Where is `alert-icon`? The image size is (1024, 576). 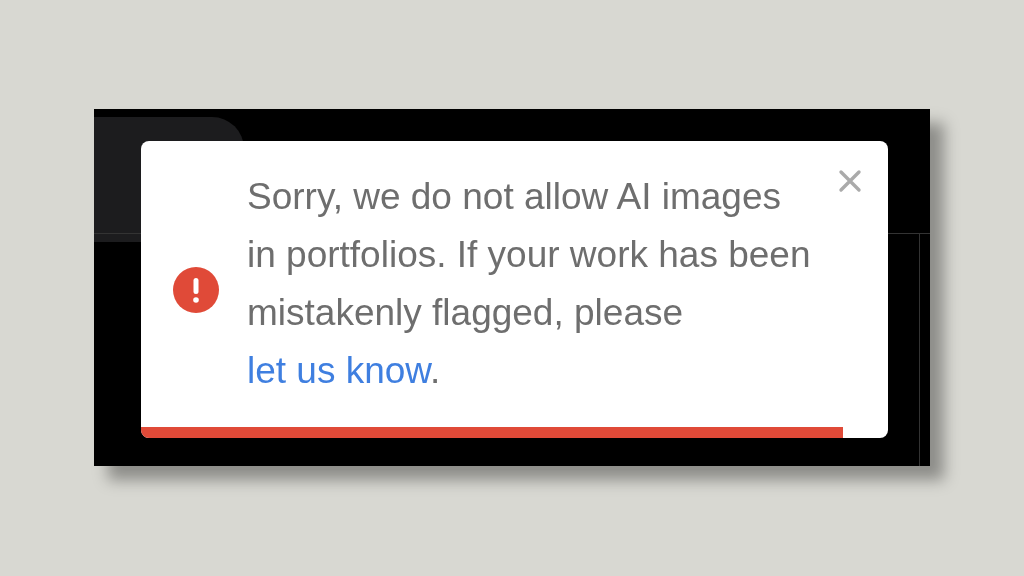 alert-icon is located at coordinates (196, 289).